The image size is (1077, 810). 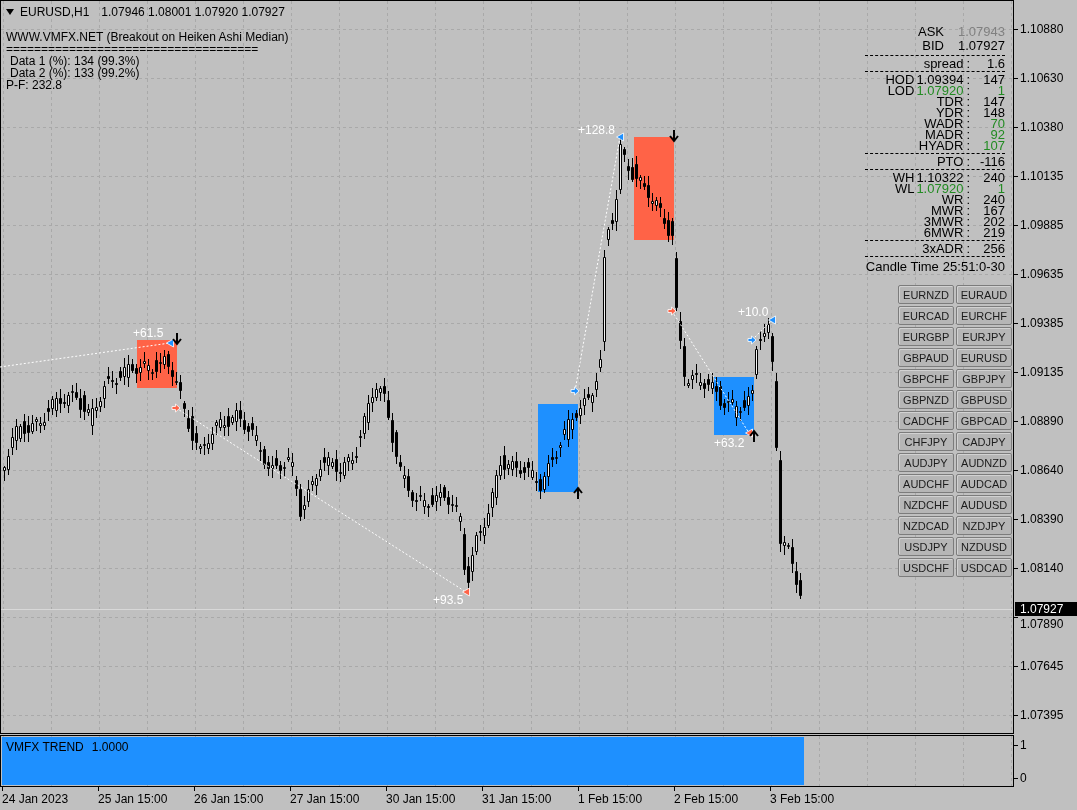 I want to click on symbol-button: EURGBP, so click(x=926, y=336).